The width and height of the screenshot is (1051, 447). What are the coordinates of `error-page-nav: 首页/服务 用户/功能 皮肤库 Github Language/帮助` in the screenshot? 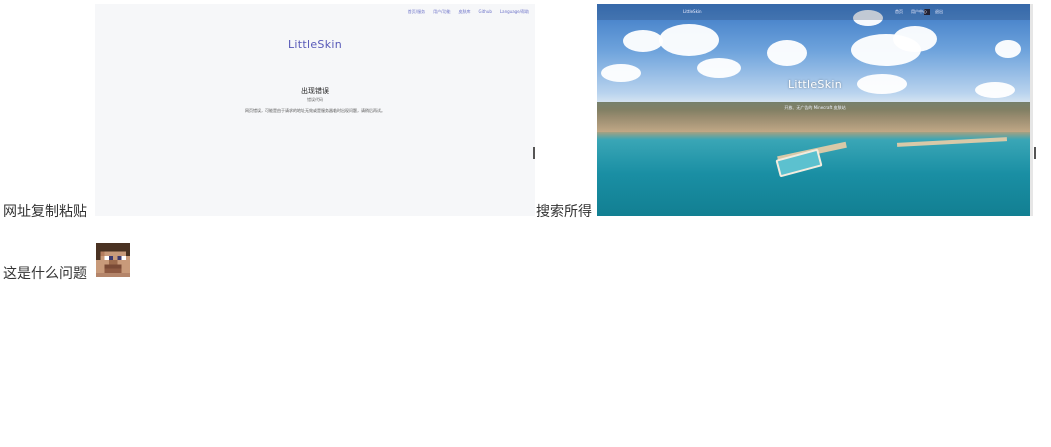 It's located at (468, 12).